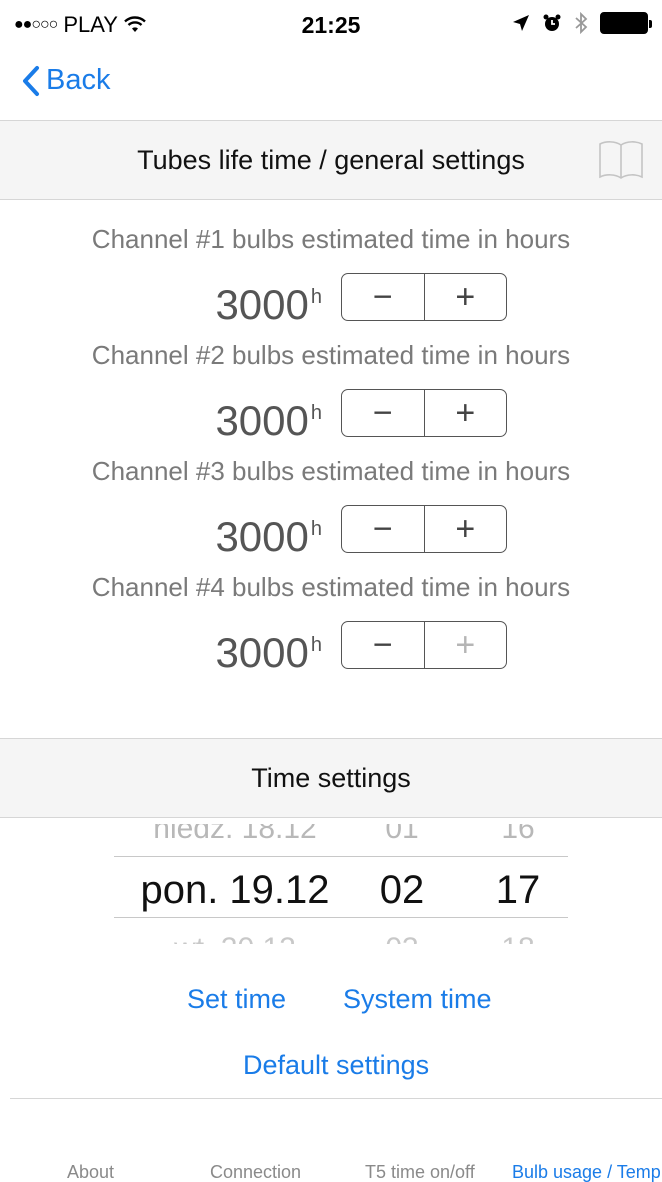  What do you see at coordinates (235, 936) in the screenshot?
I see `picker-next-day: wt. 20.12` at bounding box center [235, 936].